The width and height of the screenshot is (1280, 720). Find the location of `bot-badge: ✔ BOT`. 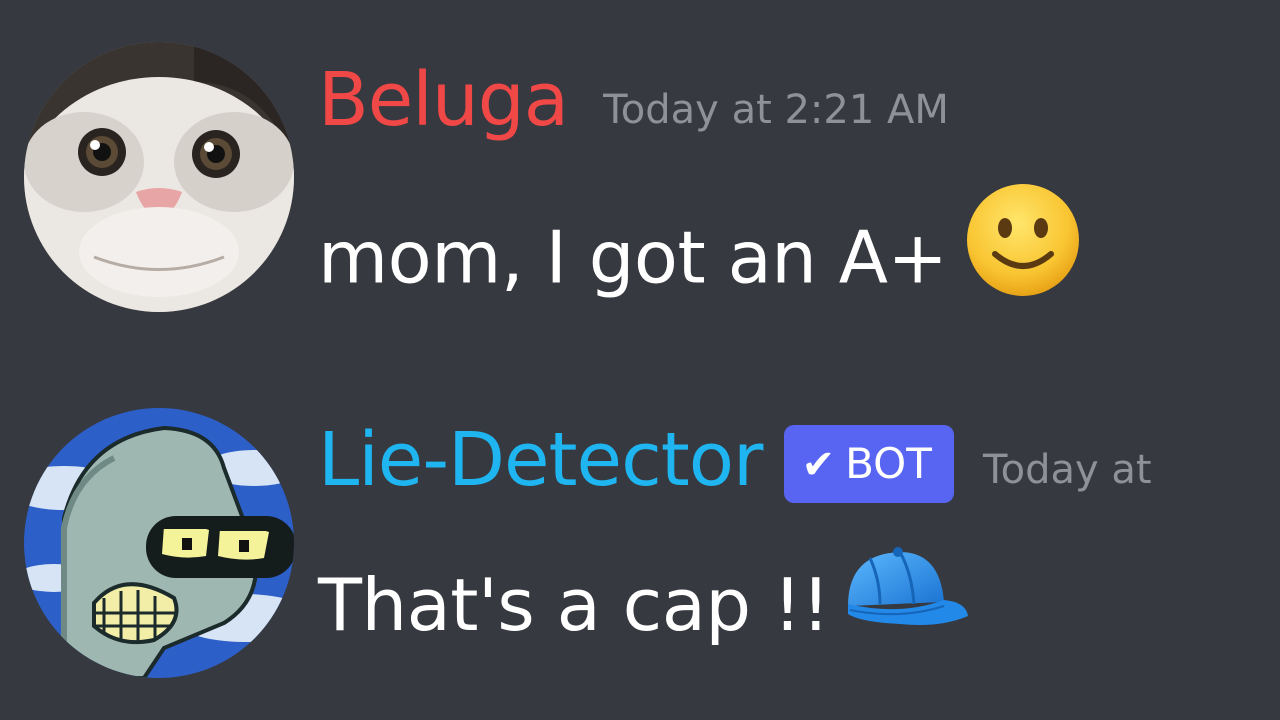

bot-badge: ✔ BOT is located at coordinates (868, 464).